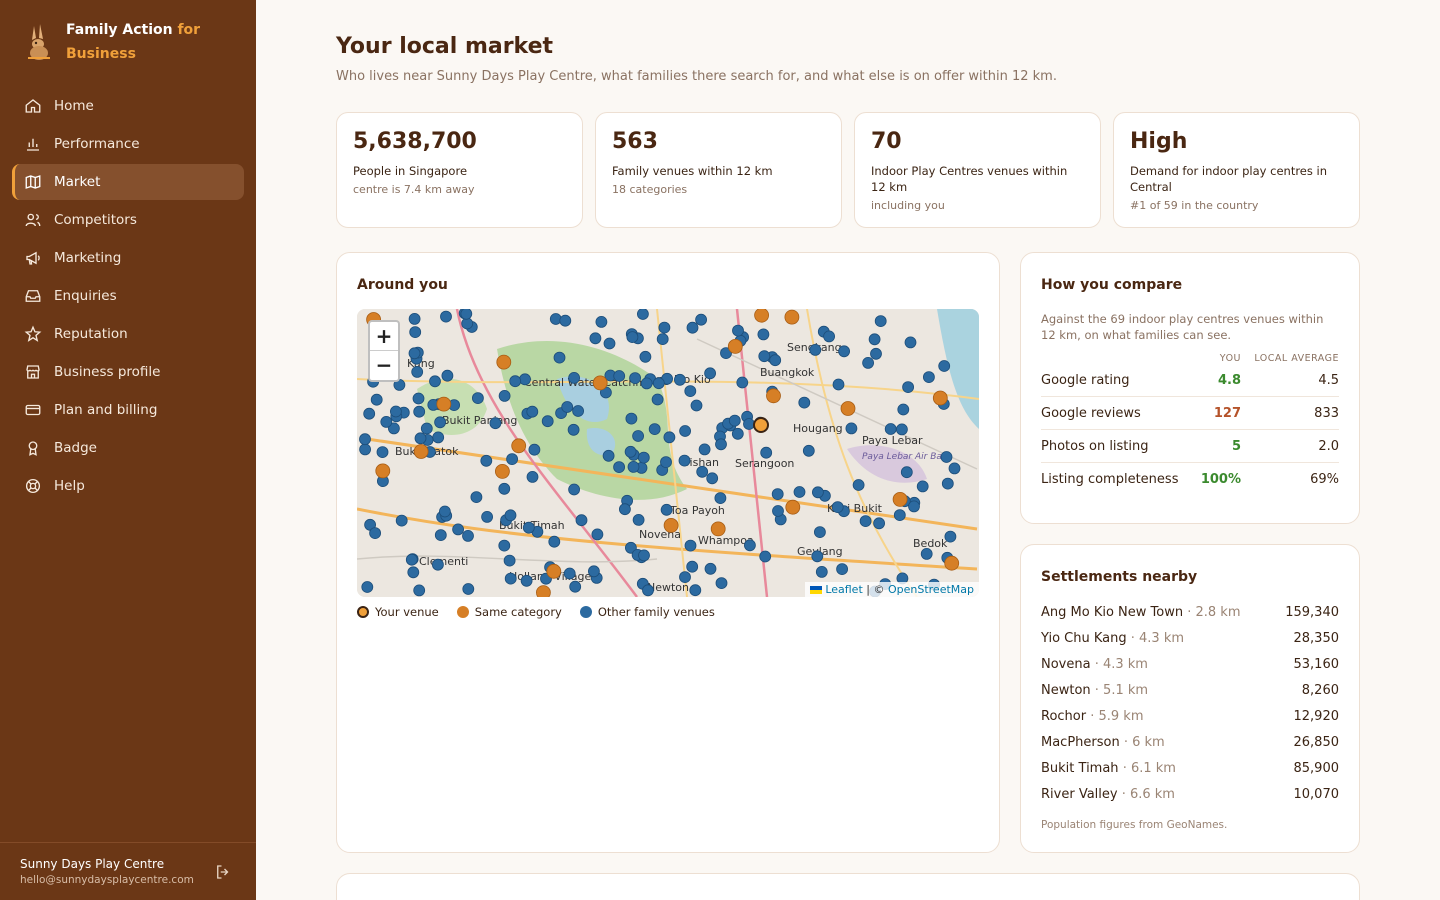 Image resolution: width=1440 pixels, height=900 pixels. What do you see at coordinates (128, 372) in the screenshot?
I see `sidebar-item-business-profile: Business profile` at bounding box center [128, 372].